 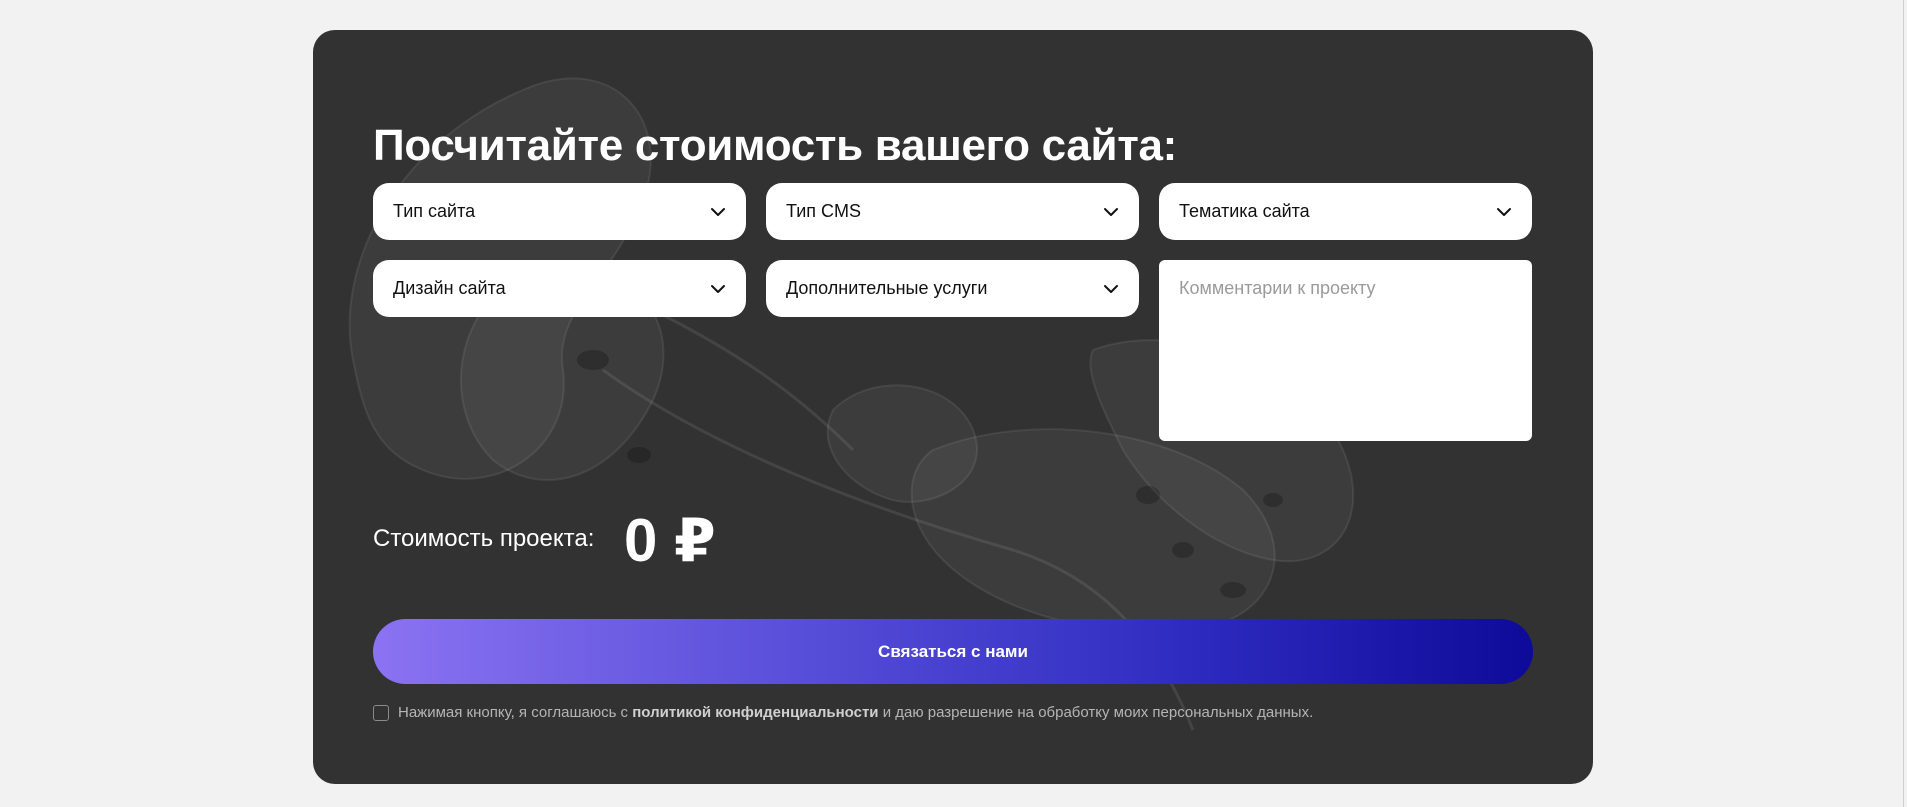 I want to click on consent-text-before: Нажимая кнопку, я соглашаюсь с, so click(x=515, y=712).